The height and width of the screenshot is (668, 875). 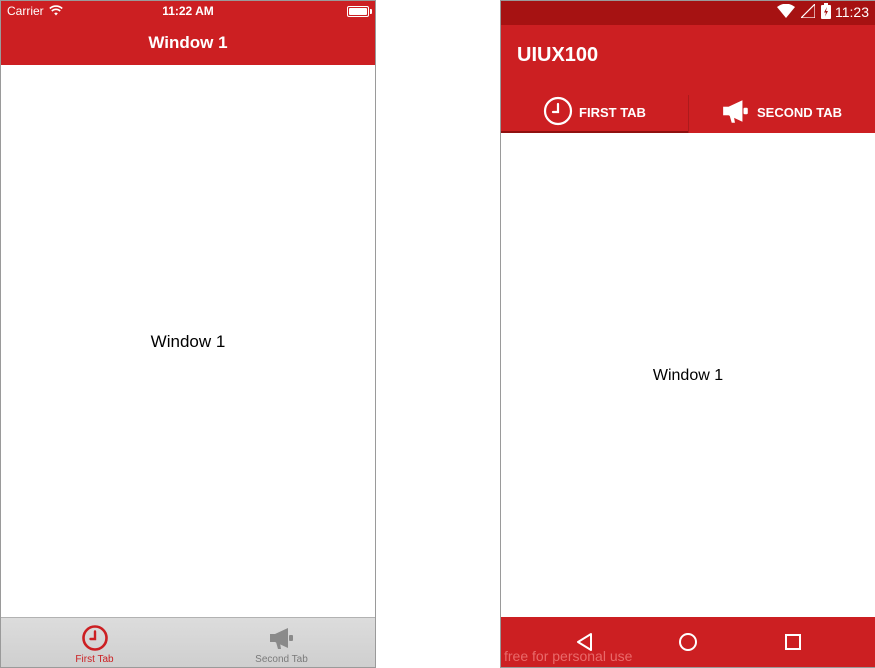 What do you see at coordinates (94, 659) in the screenshot?
I see `tab-first-label: First Tab` at bounding box center [94, 659].